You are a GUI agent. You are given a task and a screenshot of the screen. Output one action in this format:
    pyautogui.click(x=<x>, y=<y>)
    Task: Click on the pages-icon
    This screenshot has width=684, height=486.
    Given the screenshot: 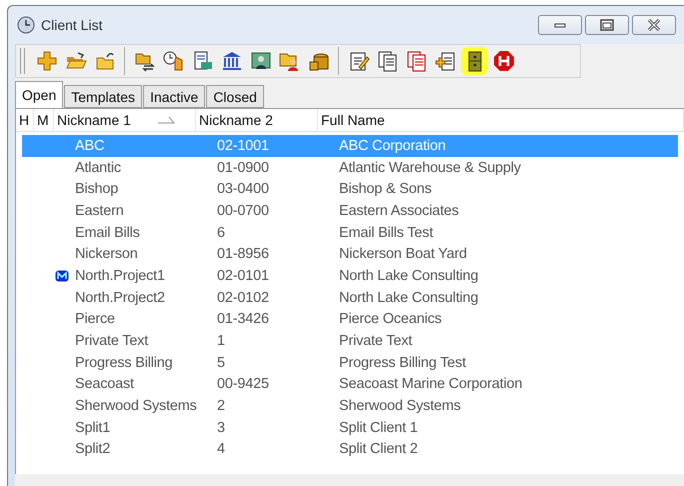 What is the action you would take?
    pyautogui.click(x=388, y=61)
    